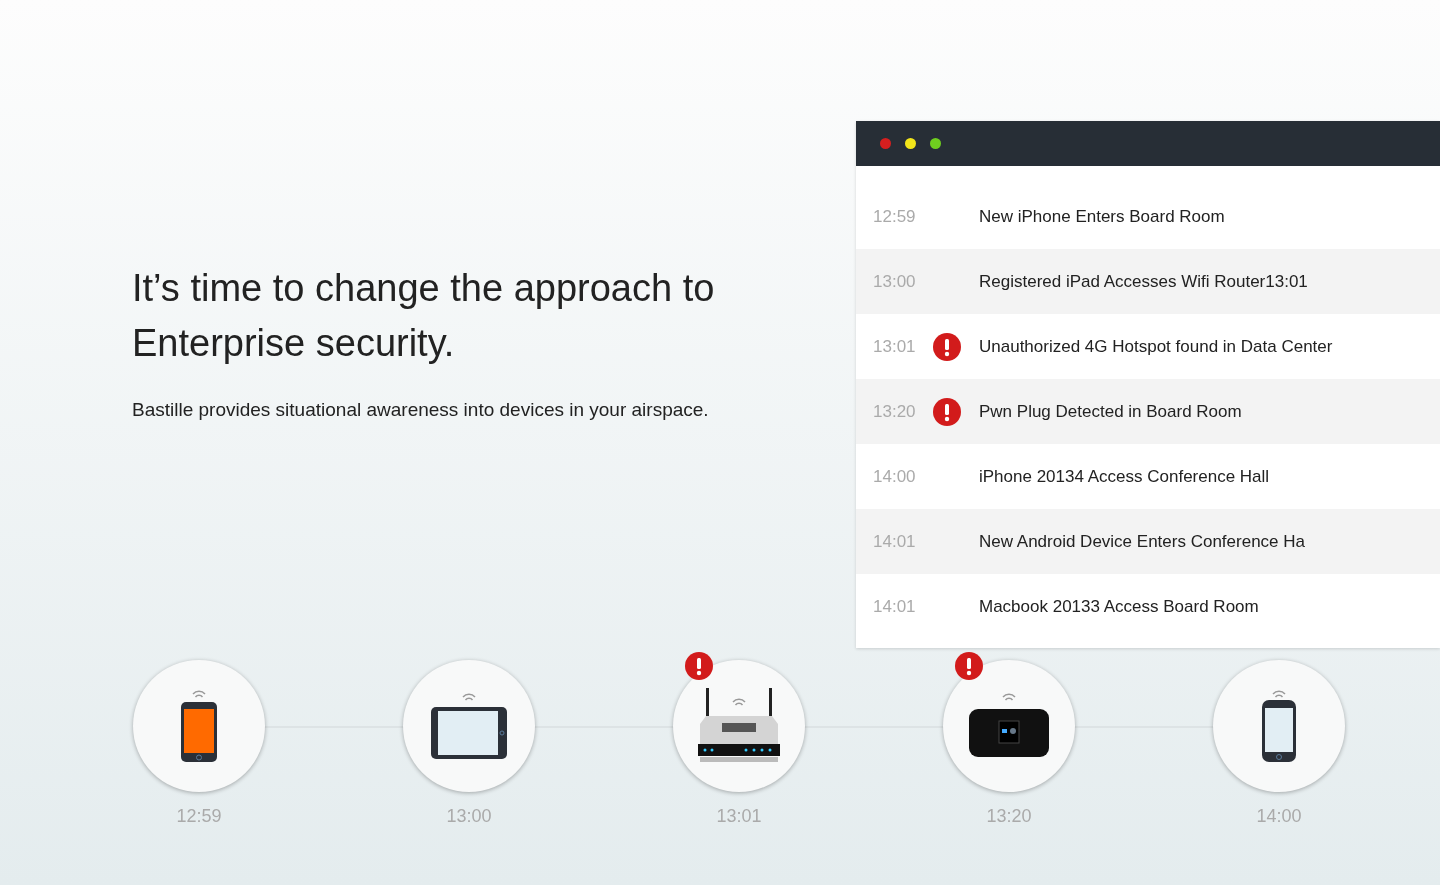 The image size is (1440, 885). I want to click on device-time: 13:01, so click(739, 816).